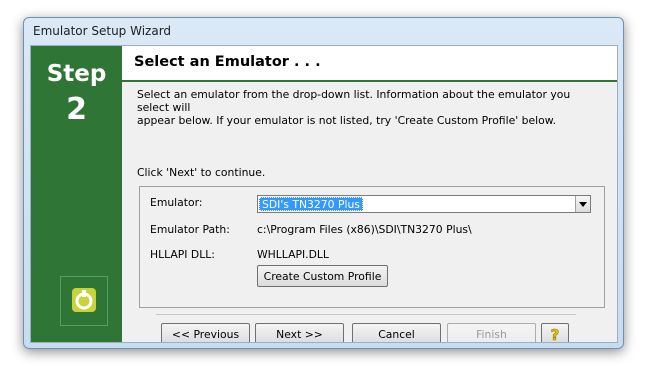  I want to click on previous-button: << Previous, so click(205, 332).